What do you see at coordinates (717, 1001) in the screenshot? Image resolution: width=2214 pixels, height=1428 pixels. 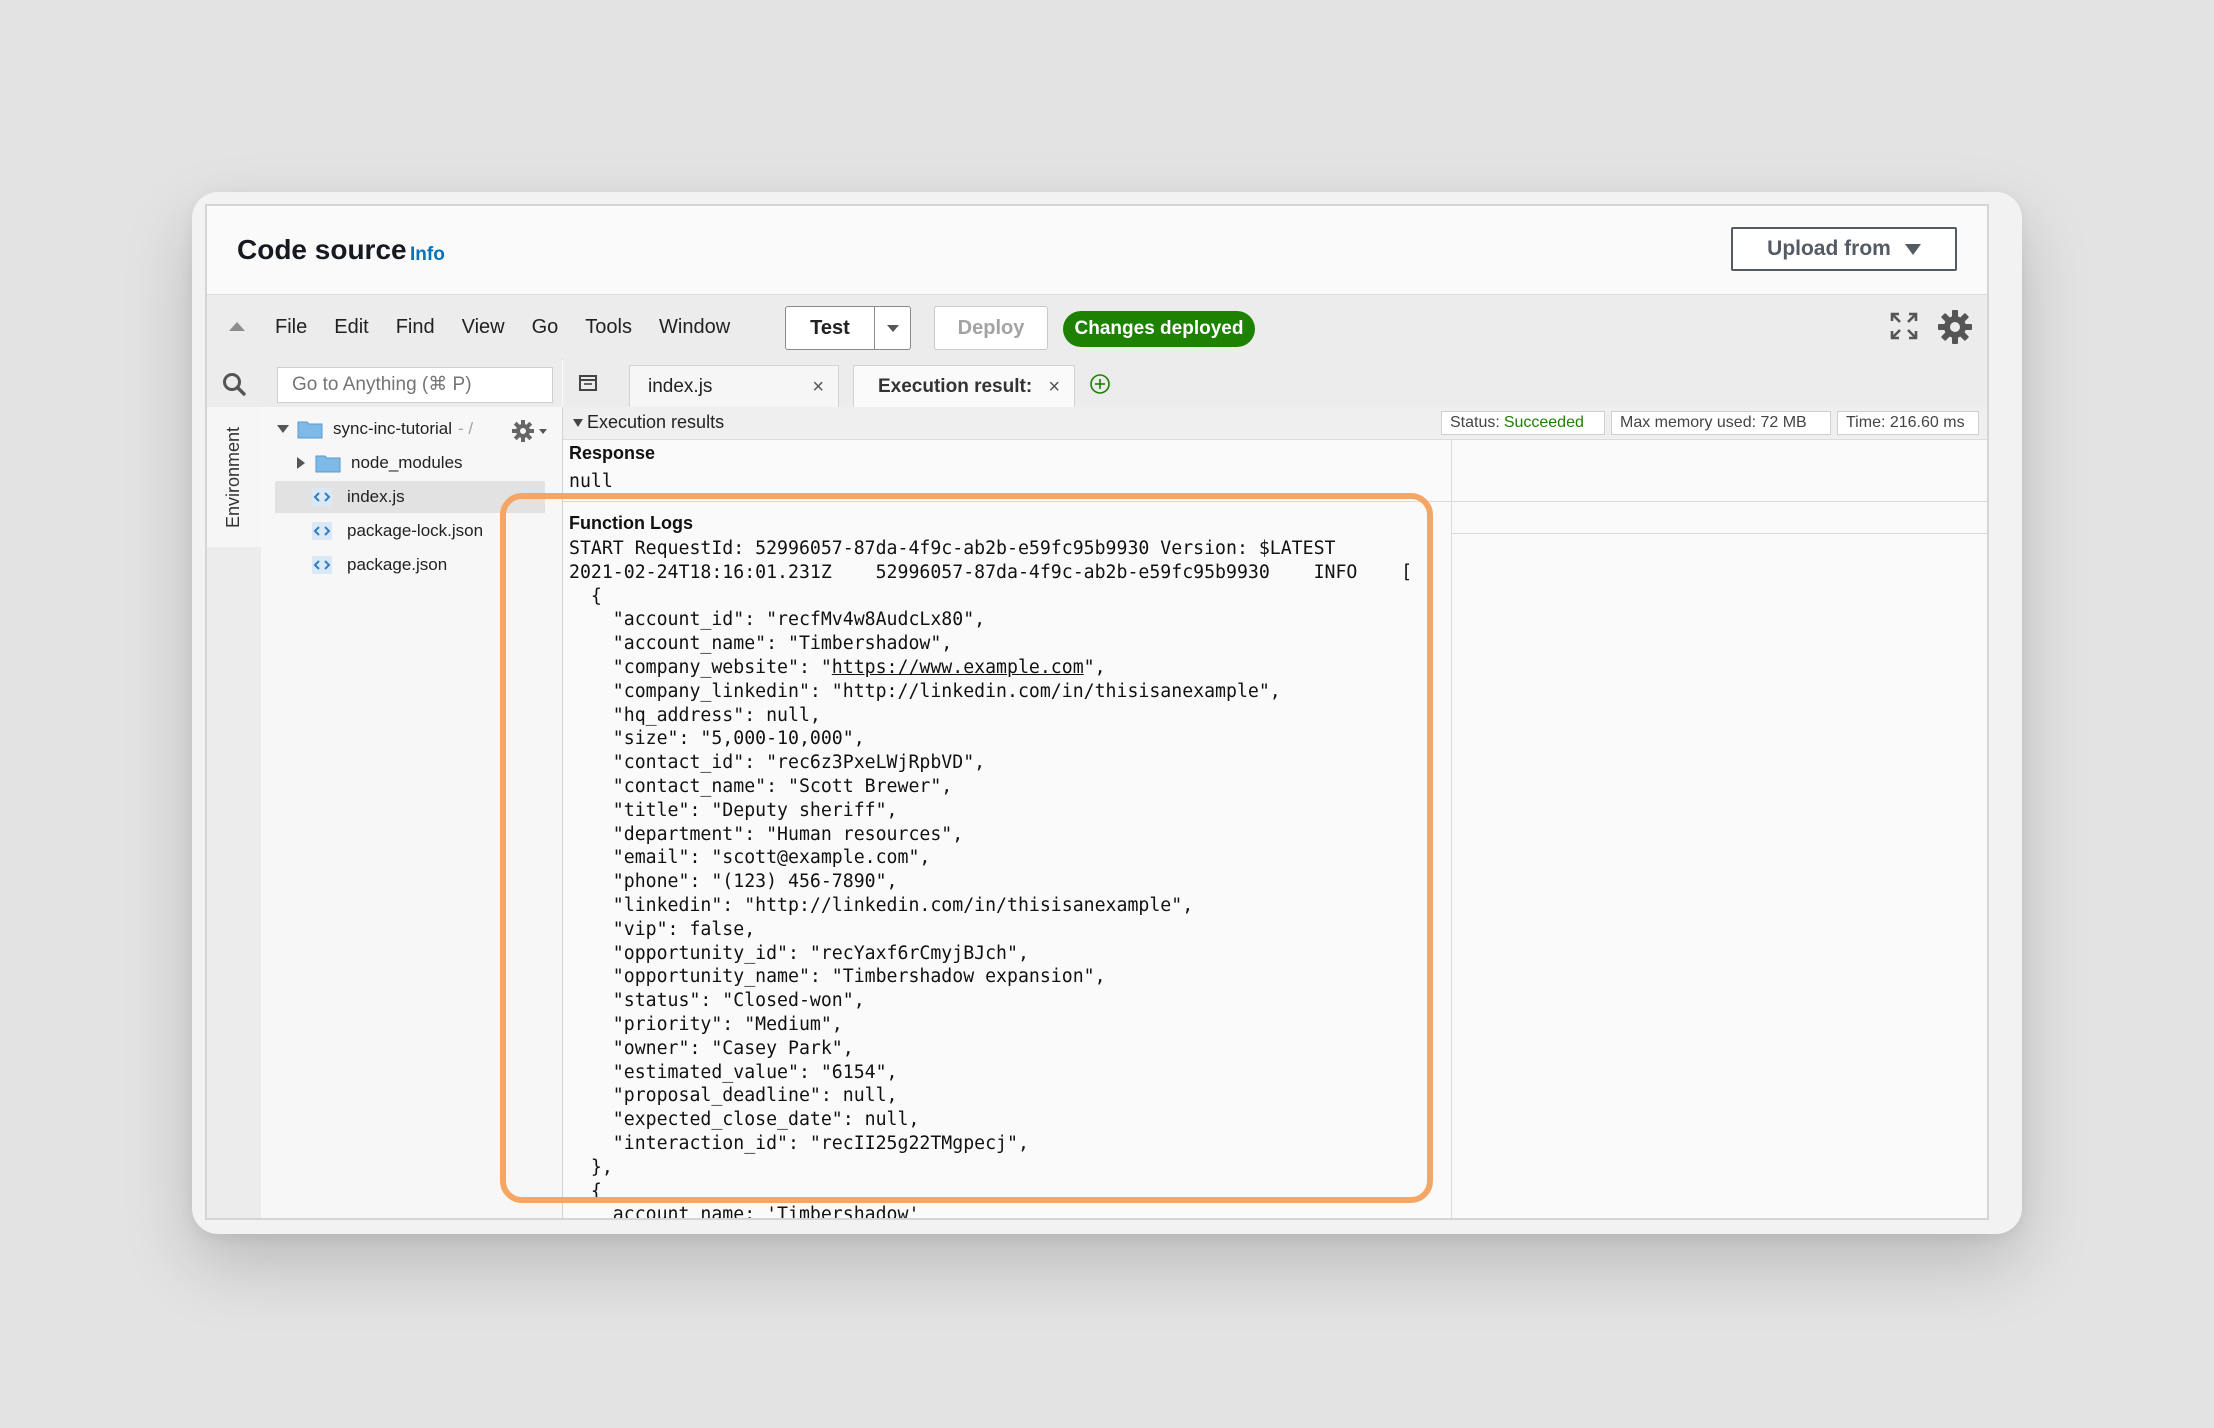 I see `log-line: "status": "Closed-won",` at bounding box center [717, 1001].